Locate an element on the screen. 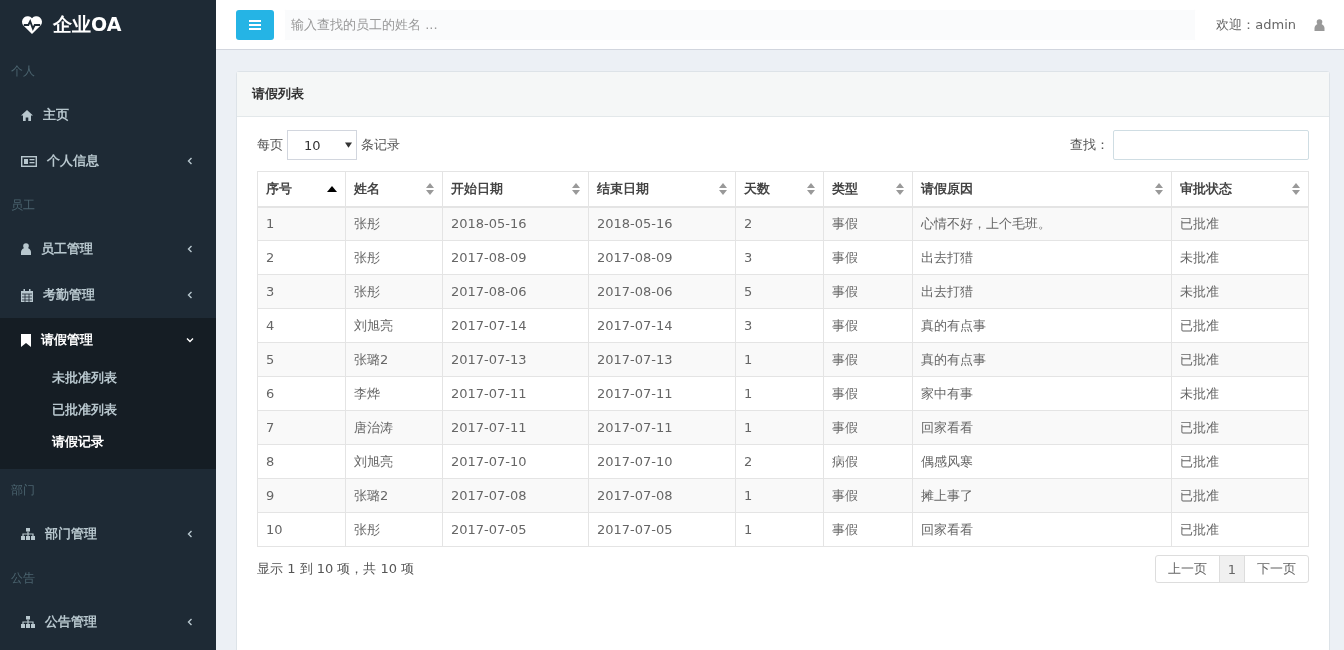  sort-ascending-icon is located at coordinates (332, 188).